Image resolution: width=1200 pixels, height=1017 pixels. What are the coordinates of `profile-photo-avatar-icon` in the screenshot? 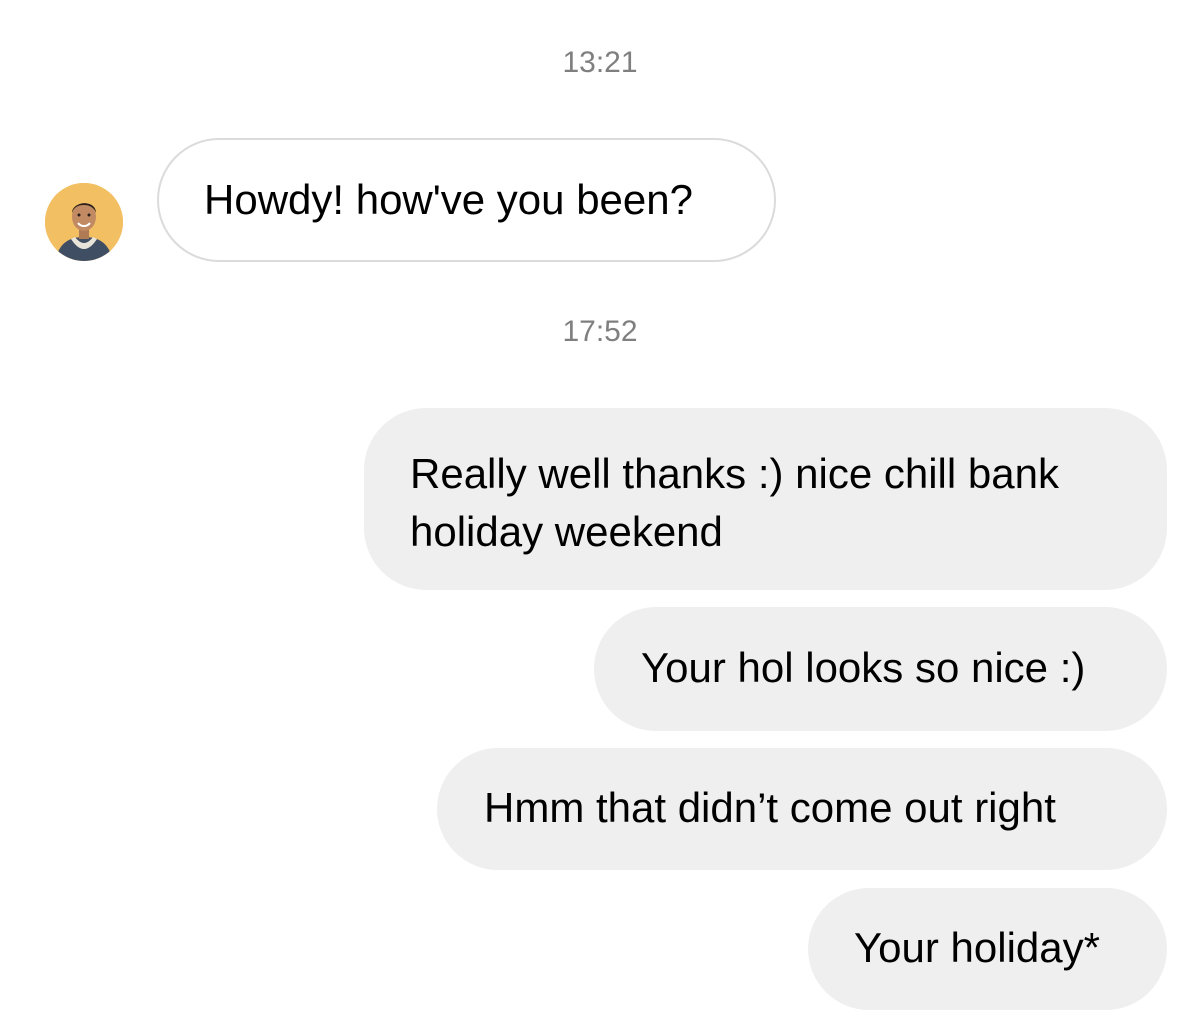 It's located at (84, 222).